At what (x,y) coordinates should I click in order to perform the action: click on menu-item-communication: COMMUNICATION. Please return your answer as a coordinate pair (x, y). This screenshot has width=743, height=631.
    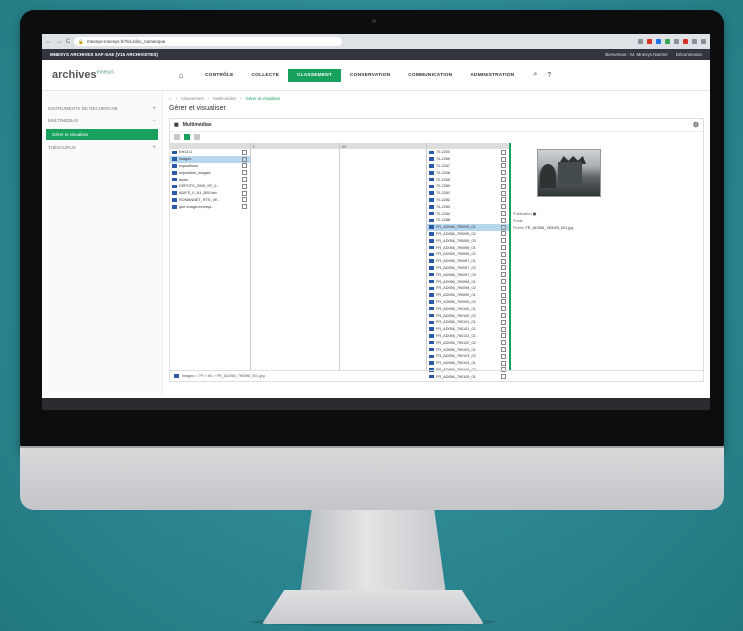
    Looking at the image, I should click on (430, 75).